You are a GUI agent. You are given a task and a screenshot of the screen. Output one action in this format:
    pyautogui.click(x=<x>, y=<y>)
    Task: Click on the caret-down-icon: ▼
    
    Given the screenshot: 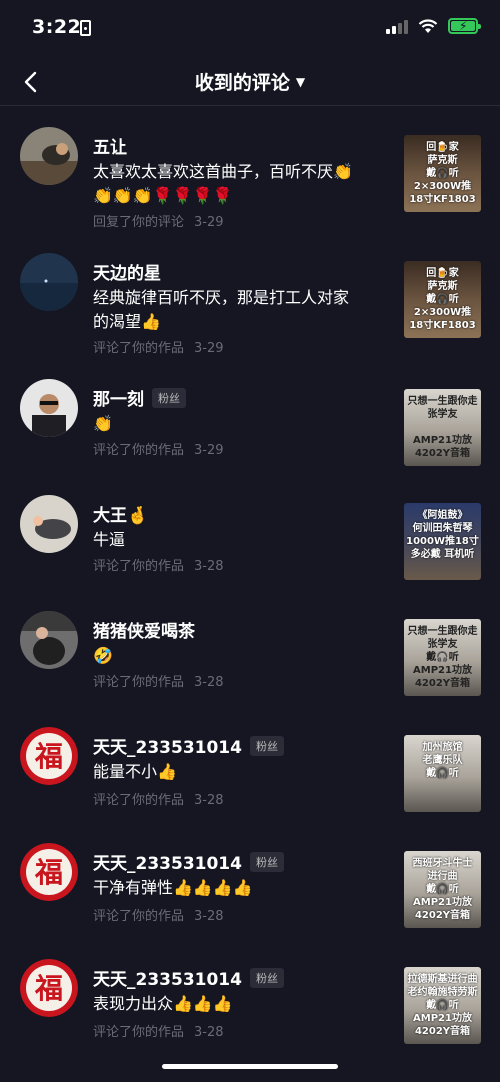 What is the action you would take?
    pyautogui.click(x=300, y=82)
    